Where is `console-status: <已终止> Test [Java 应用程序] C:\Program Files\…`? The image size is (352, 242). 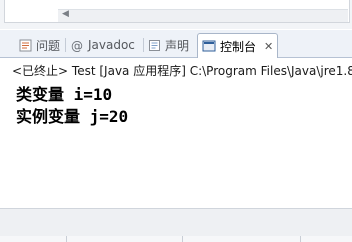
console-status: <已终止> Test [Java 应用程序] C:\Program Files\… is located at coordinates (182, 71).